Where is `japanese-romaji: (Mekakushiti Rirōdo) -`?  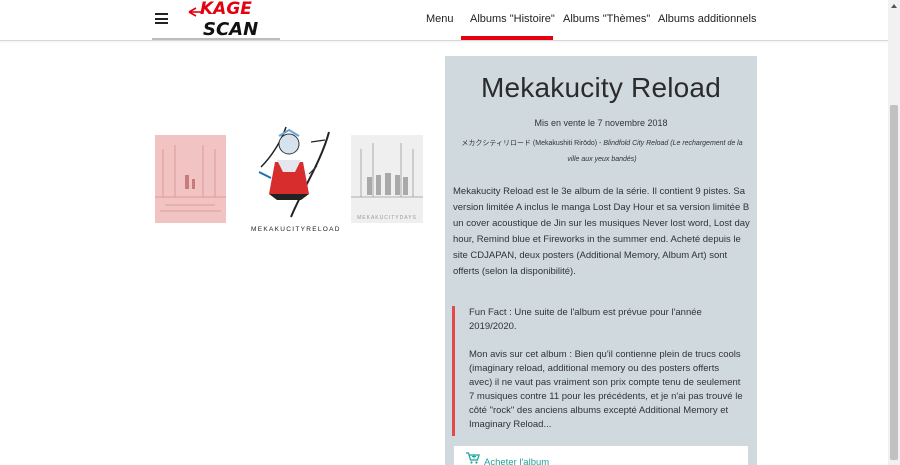
japanese-romaji: (Mekakushiti Rirōdo) - is located at coordinates (568, 143).